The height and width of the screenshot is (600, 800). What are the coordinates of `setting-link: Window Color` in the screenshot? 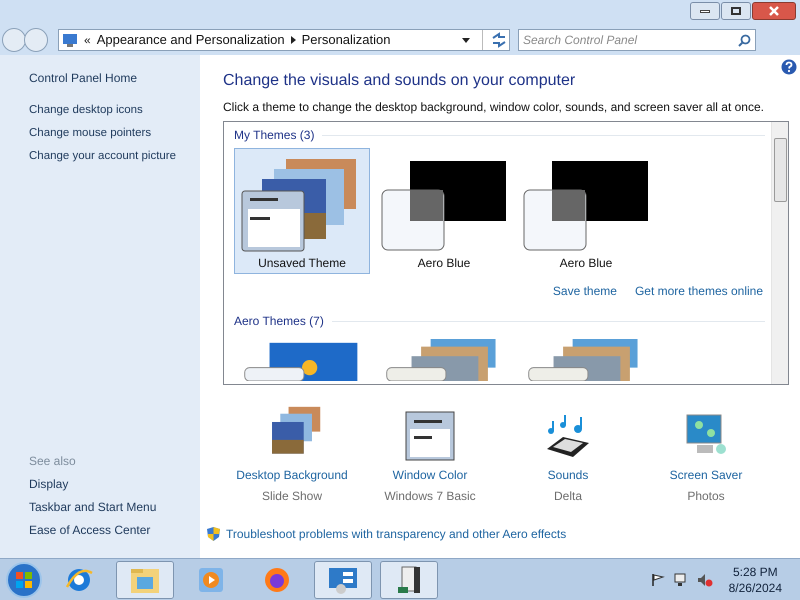 It's located at (430, 475).